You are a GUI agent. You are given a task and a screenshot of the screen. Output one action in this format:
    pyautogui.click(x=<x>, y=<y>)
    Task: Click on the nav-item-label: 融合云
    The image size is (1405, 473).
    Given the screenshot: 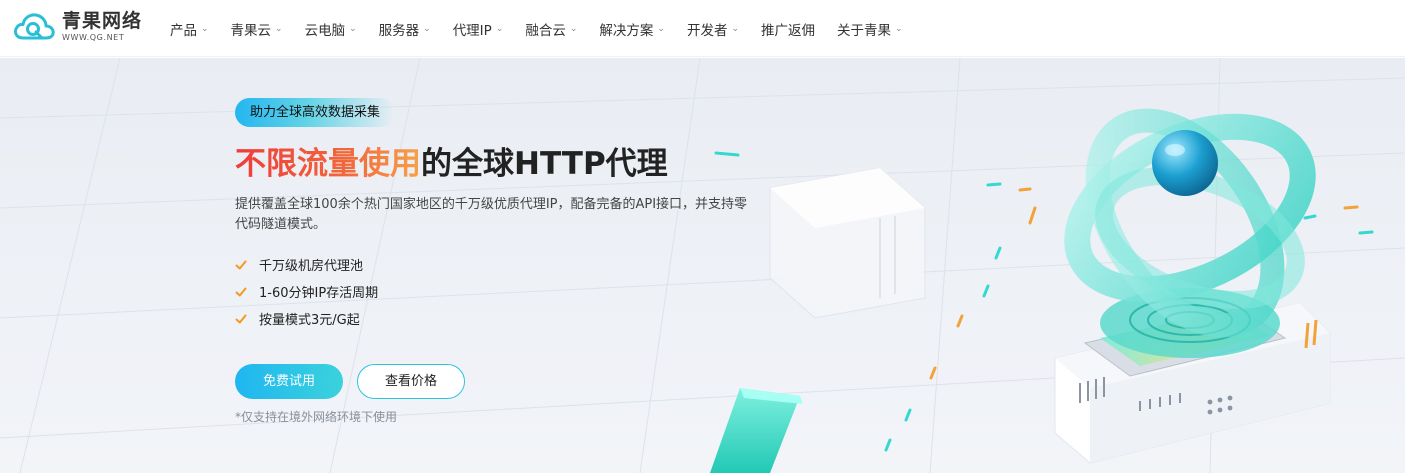 What is the action you would take?
    pyautogui.click(x=545, y=30)
    